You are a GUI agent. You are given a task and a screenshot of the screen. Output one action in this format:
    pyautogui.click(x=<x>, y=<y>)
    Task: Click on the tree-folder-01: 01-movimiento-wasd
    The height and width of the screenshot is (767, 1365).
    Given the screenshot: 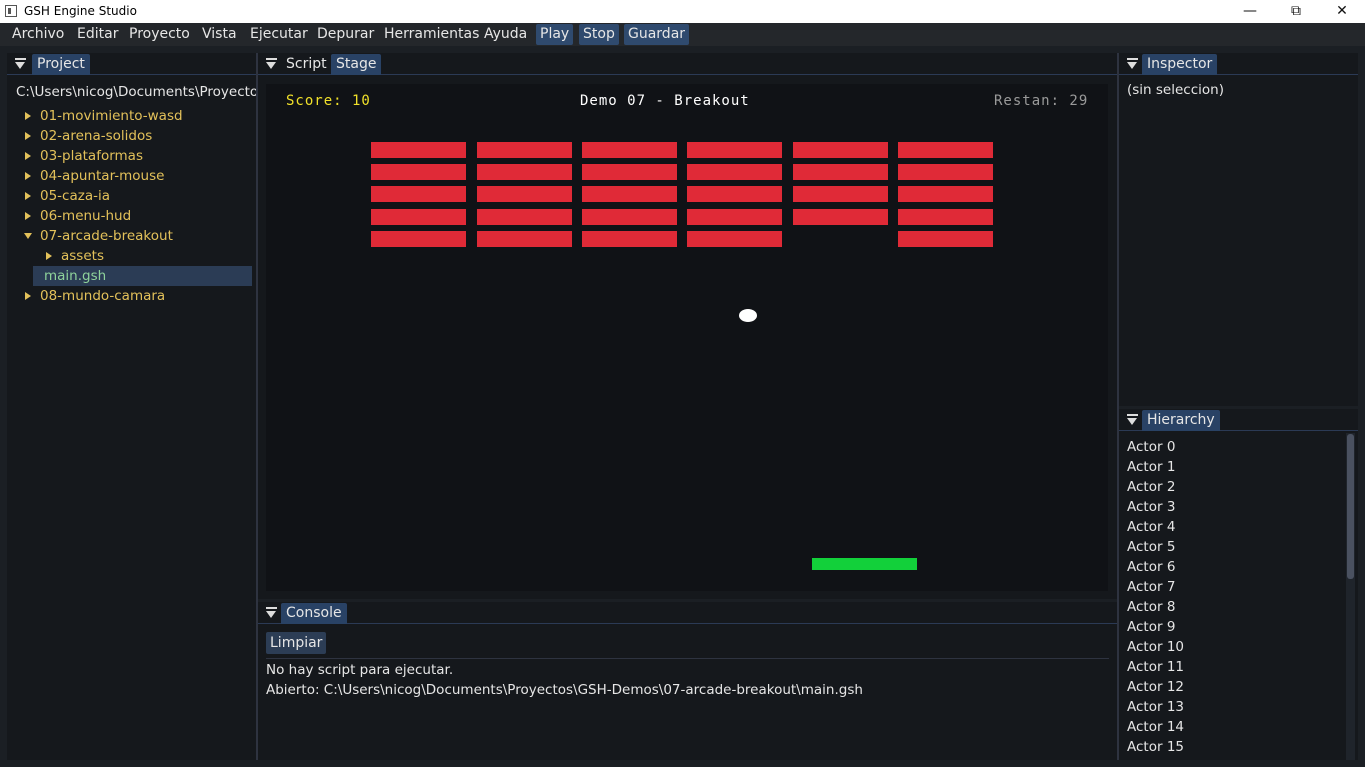 What is the action you would take?
    pyautogui.click(x=111, y=116)
    